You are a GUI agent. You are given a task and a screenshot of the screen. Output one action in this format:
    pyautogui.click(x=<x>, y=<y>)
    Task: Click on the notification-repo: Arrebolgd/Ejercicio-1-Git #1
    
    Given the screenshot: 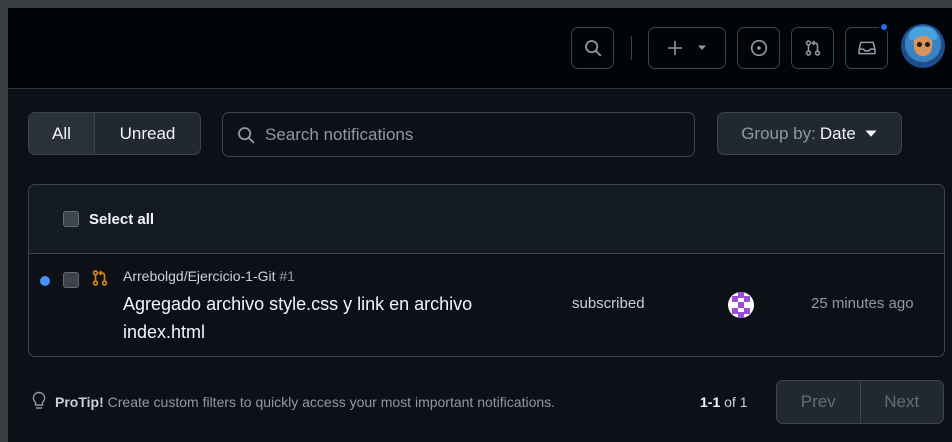 What is the action you would take?
    pyautogui.click(x=209, y=276)
    